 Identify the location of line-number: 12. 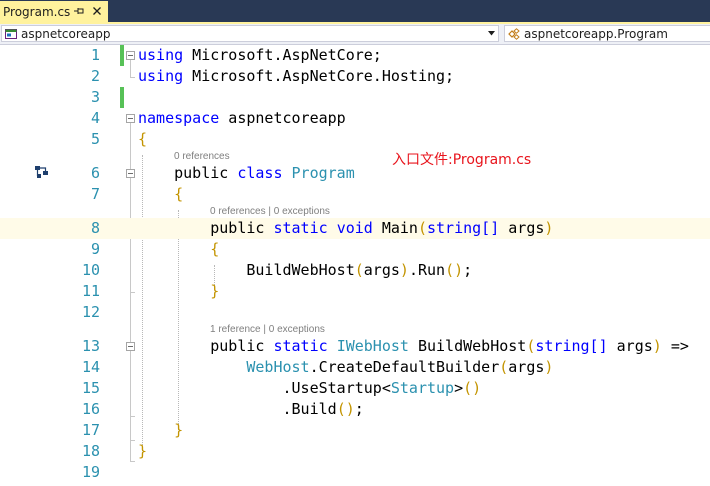
(90, 312).